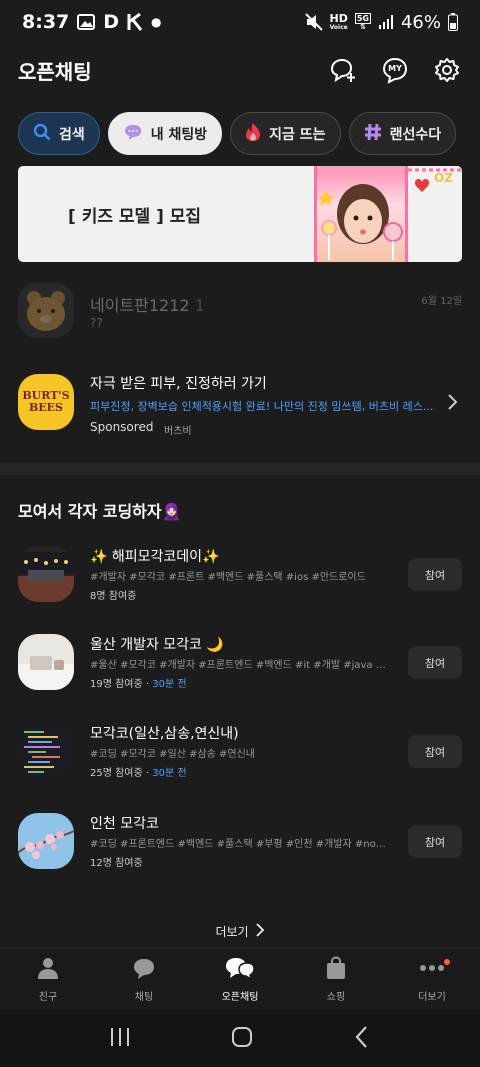  I want to click on hashtag-icon, so click(373, 134).